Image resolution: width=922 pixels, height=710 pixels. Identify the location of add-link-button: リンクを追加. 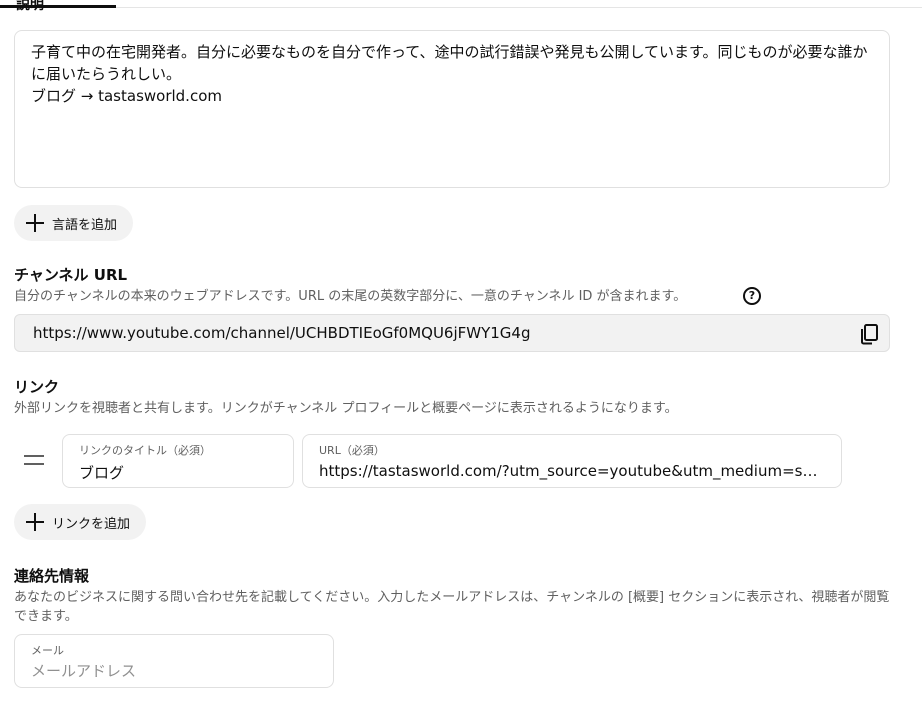
(80, 522).